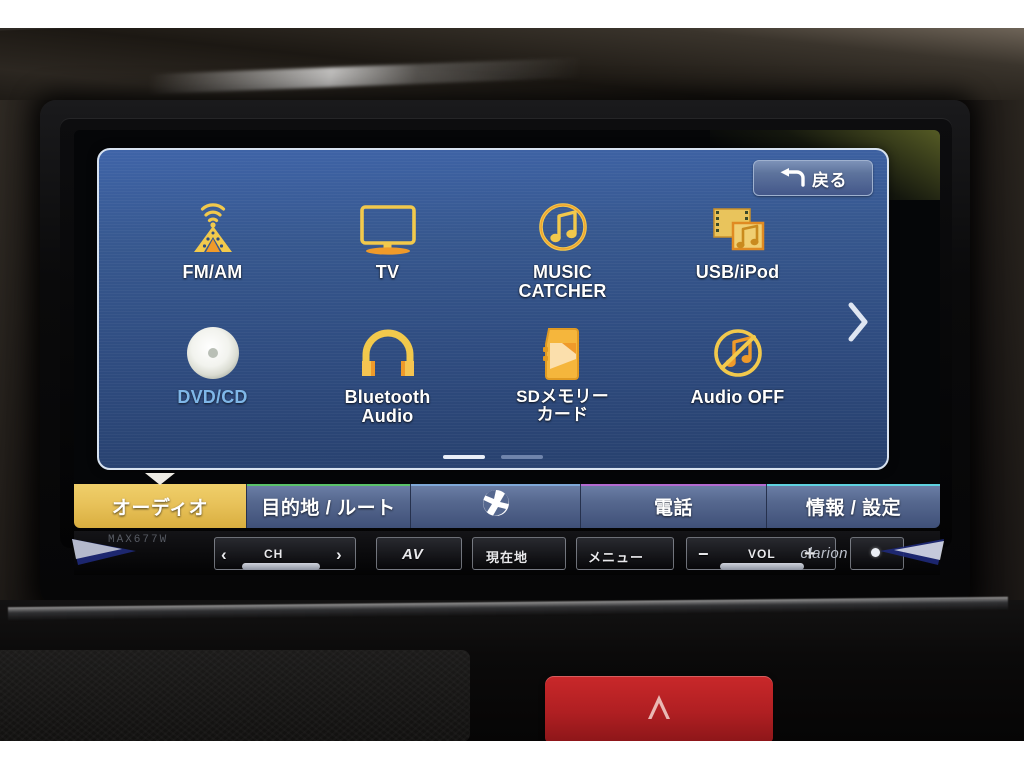  I want to click on menu-item-label: Audio OFF, so click(737, 397).